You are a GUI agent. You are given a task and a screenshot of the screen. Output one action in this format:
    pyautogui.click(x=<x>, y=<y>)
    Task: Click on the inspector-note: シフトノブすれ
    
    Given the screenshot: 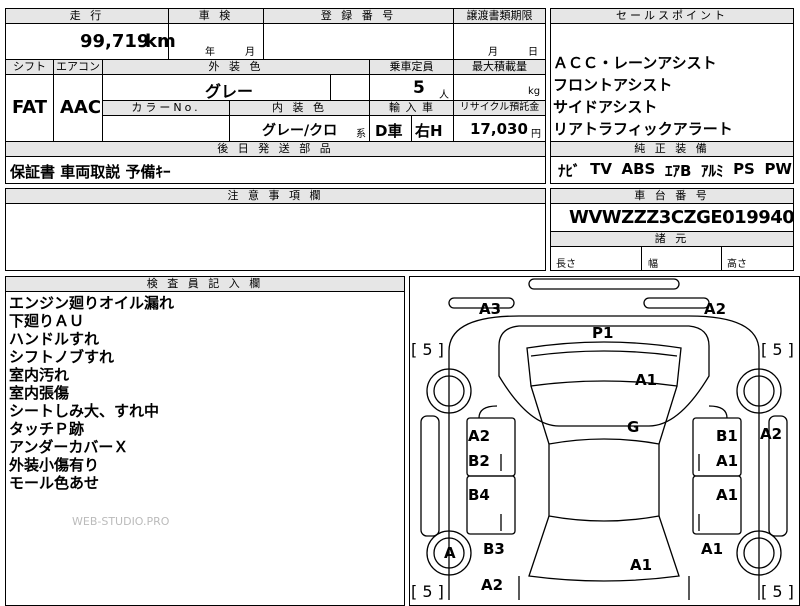 What is the action you would take?
    pyautogui.click(x=62, y=357)
    